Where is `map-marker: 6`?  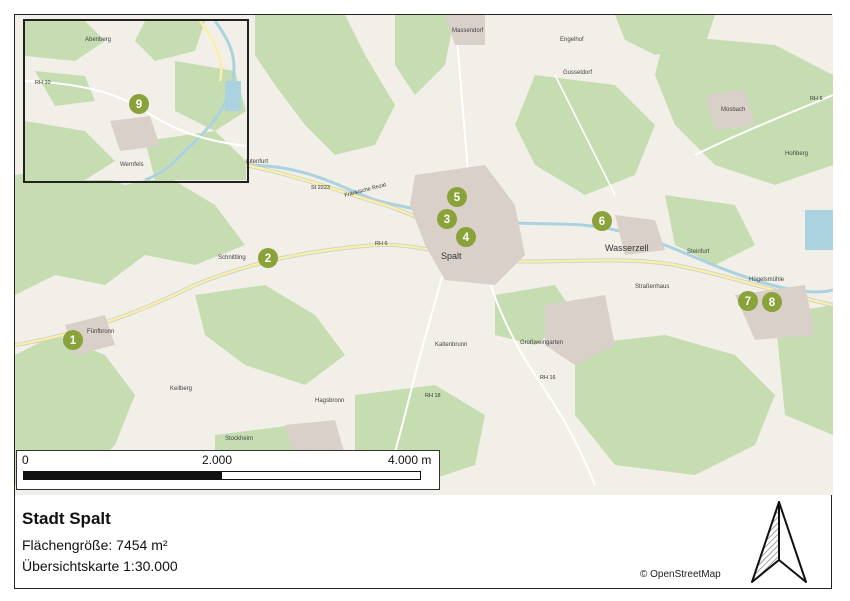 map-marker: 6 is located at coordinates (602, 221).